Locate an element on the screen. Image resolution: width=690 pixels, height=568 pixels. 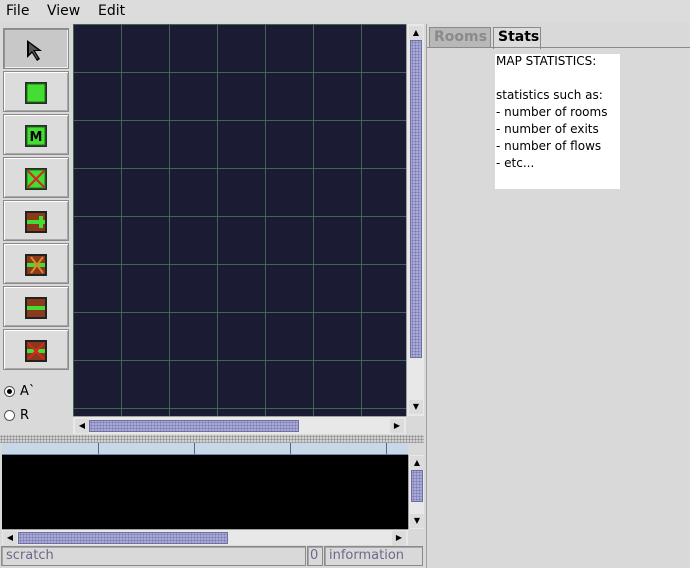
svg-text: M is located at coordinates (36, 137).